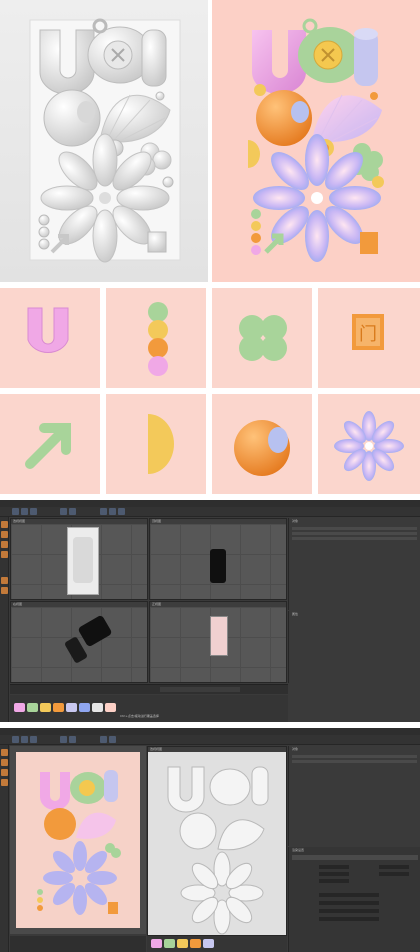 This screenshot has height=952, width=420. I want to click on clay-render-panel, so click(104, 141).